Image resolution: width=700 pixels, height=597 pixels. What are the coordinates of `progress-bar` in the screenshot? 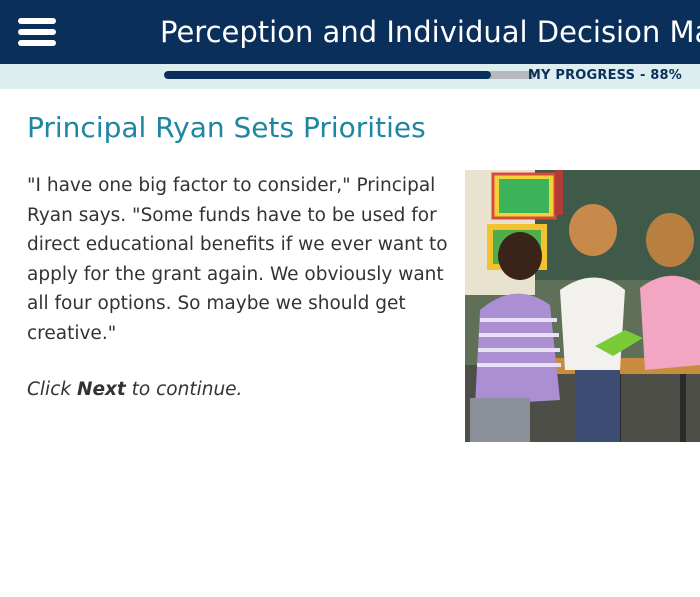 It's located at (350, 75).